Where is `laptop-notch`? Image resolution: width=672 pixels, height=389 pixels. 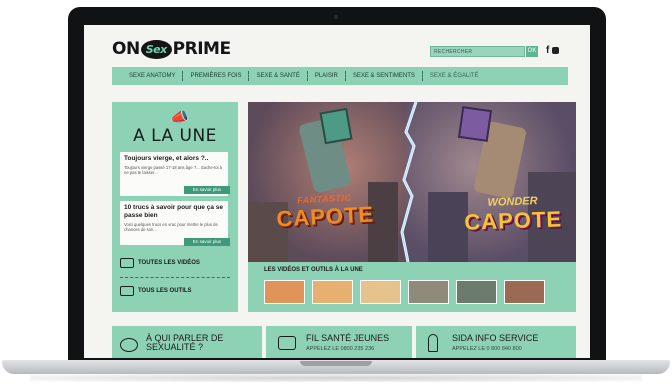 laptop-notch is located at coordinates (336, 363).